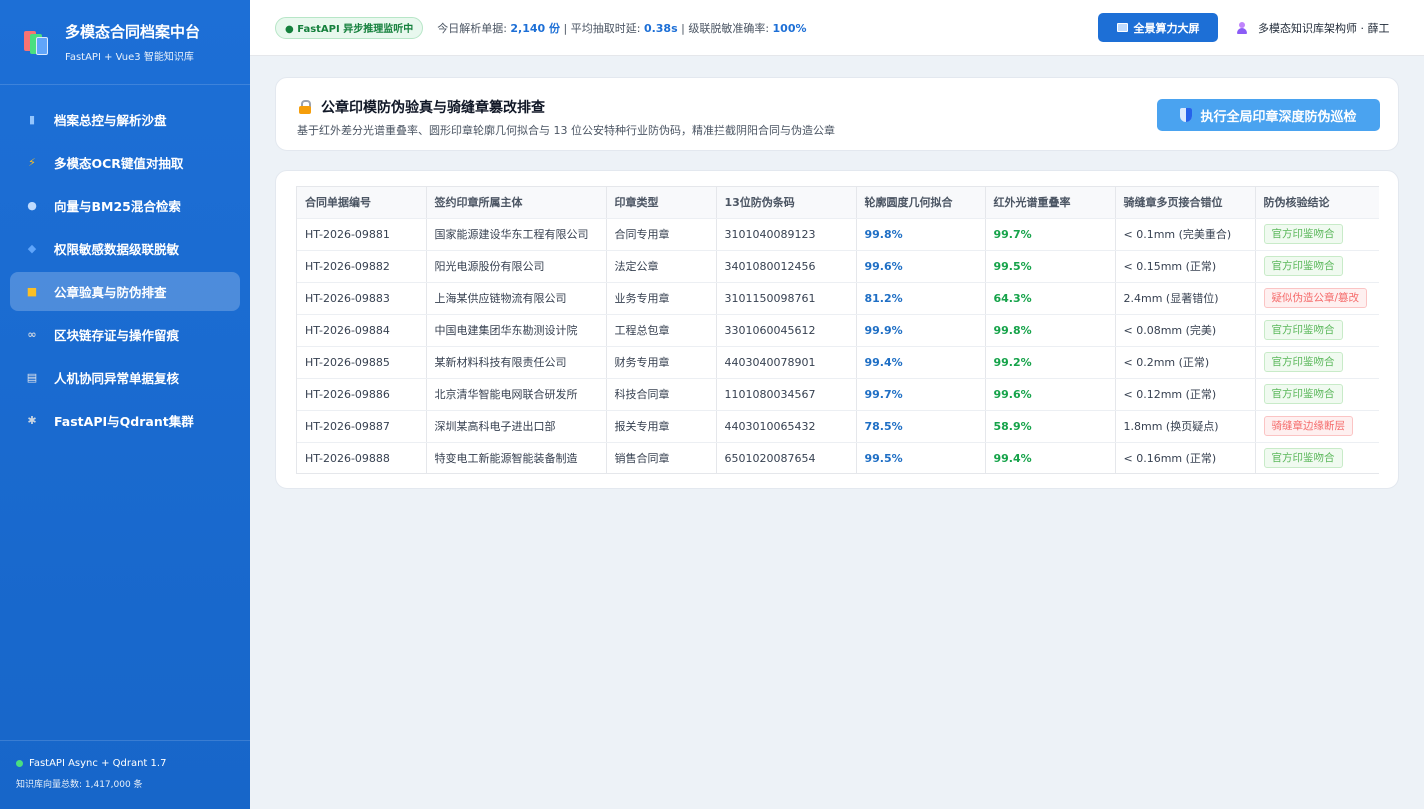 This screenshot has width=1424, height=809. Describe the element at coordinates (661, 330) in the screenshot. I see `seal-type-cell: 工程总包章` at that location.